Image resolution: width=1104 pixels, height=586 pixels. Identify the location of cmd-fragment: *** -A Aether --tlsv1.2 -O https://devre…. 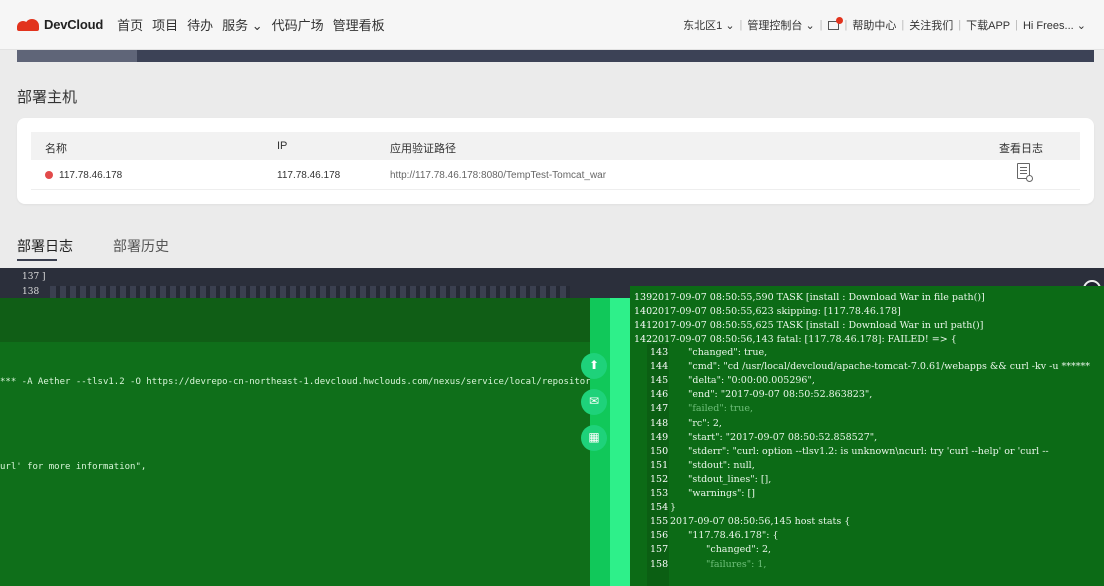
(312, 382).